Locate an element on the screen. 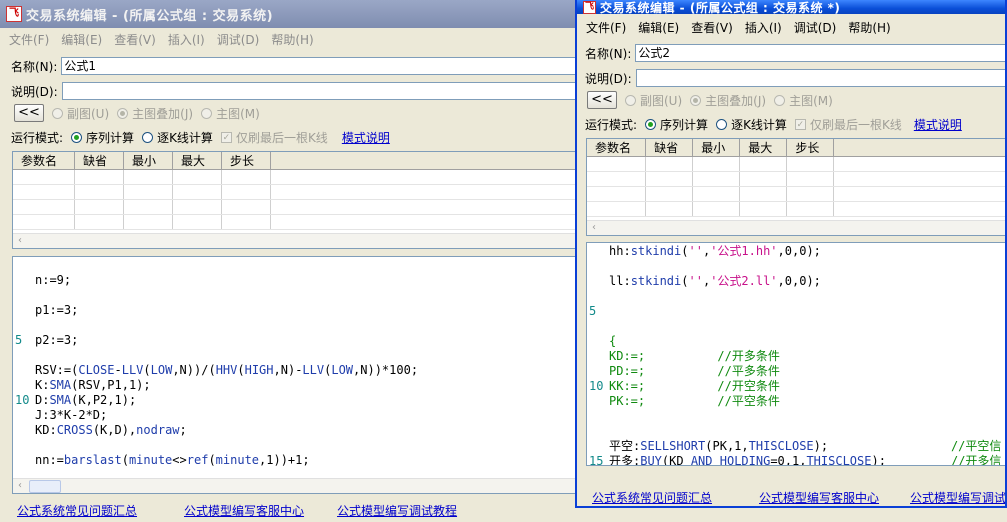 The width and height of the screenshot is (1007, 522). scroll-thumb is located at coordinates (45, 486).